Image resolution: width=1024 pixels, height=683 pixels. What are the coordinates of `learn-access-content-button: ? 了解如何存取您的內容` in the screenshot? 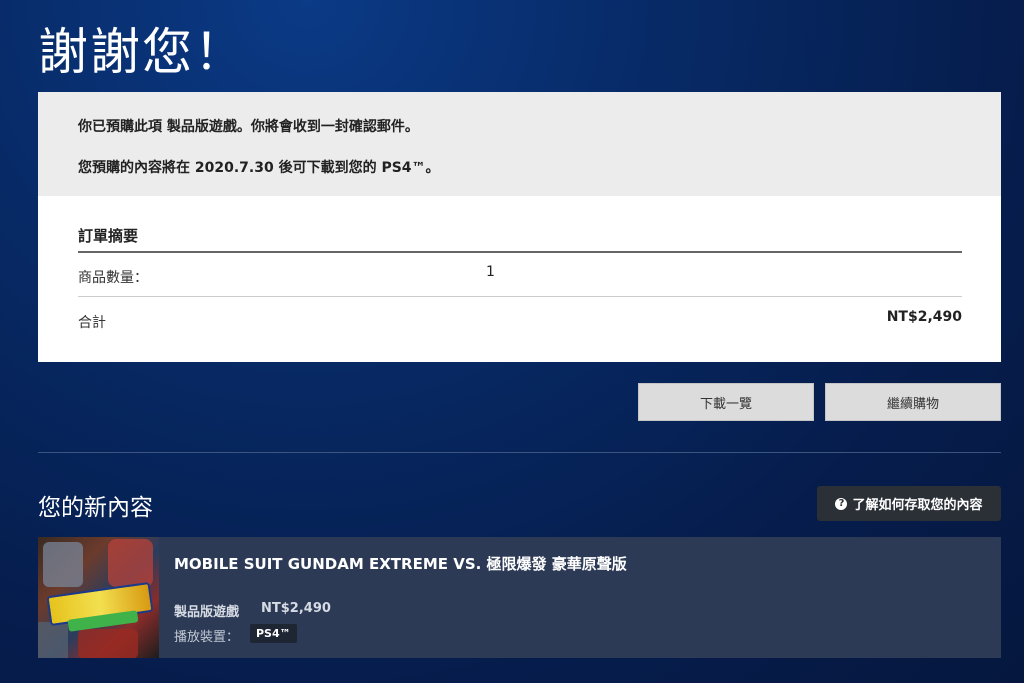 It's located at (909, 503).